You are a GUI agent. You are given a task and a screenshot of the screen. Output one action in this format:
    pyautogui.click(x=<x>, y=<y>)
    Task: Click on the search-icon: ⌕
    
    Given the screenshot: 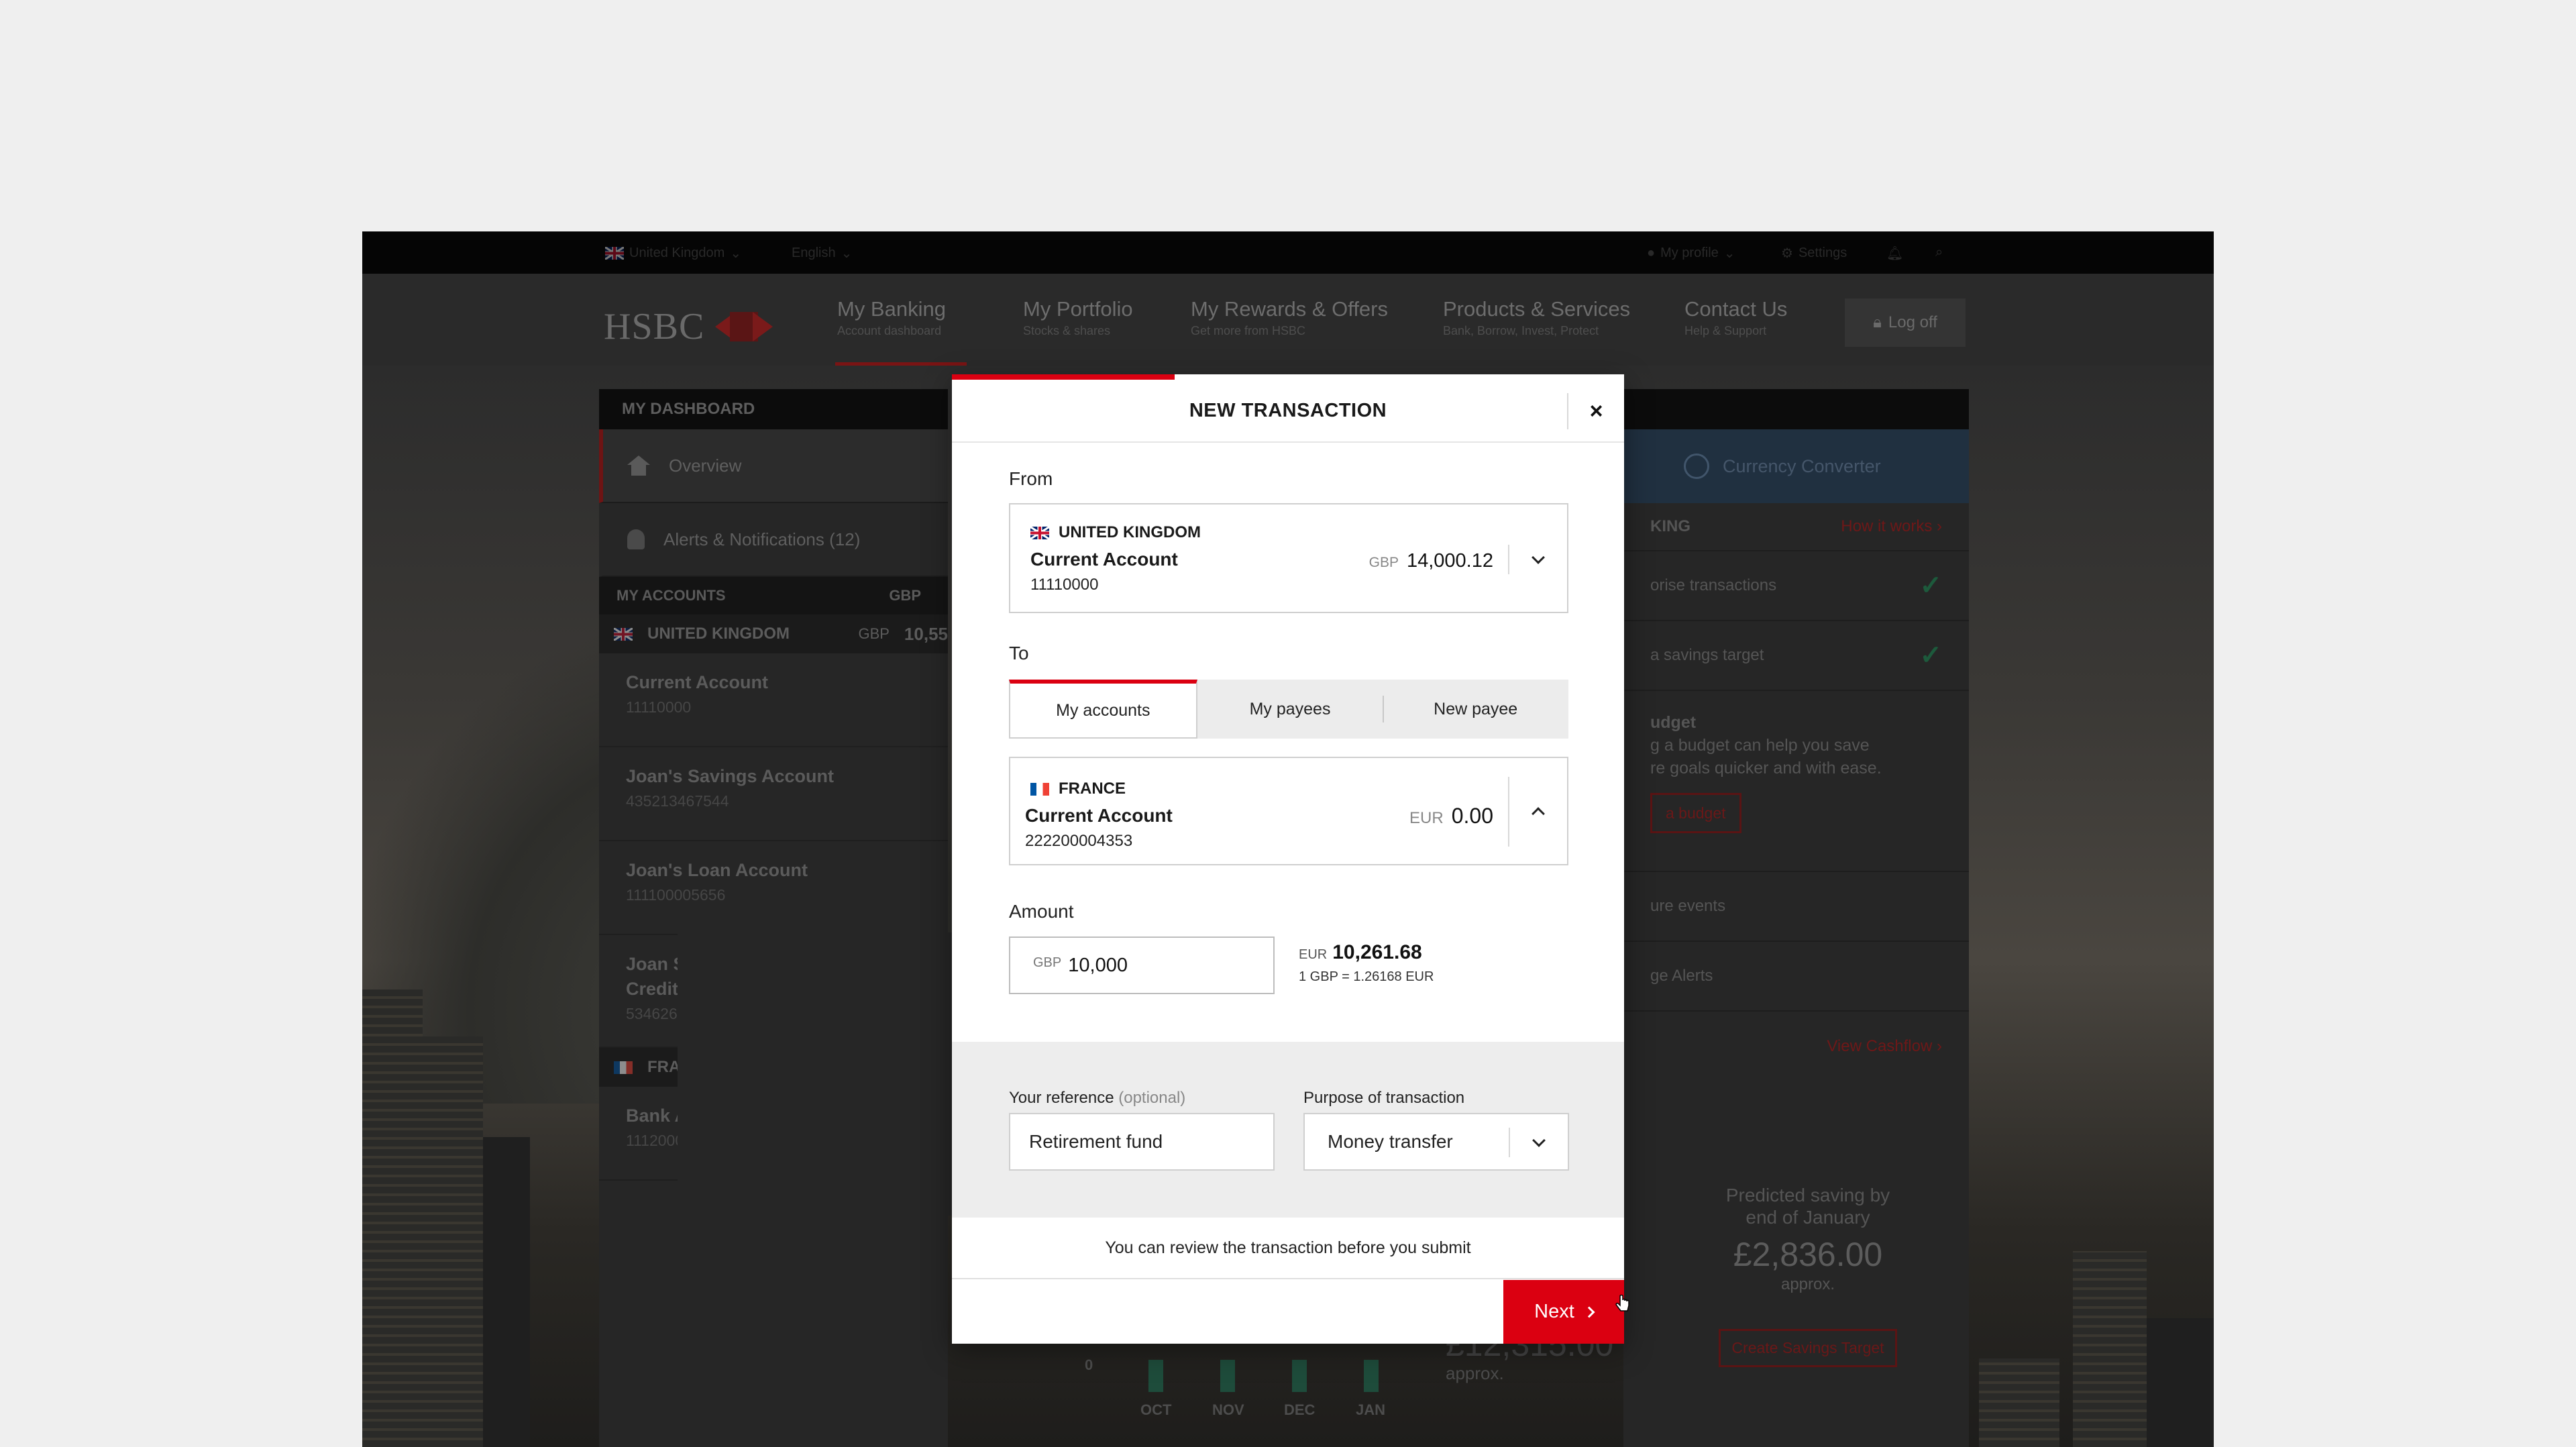 What is the action you would take?
    pyautogui.click(x=1939, y=253)
    